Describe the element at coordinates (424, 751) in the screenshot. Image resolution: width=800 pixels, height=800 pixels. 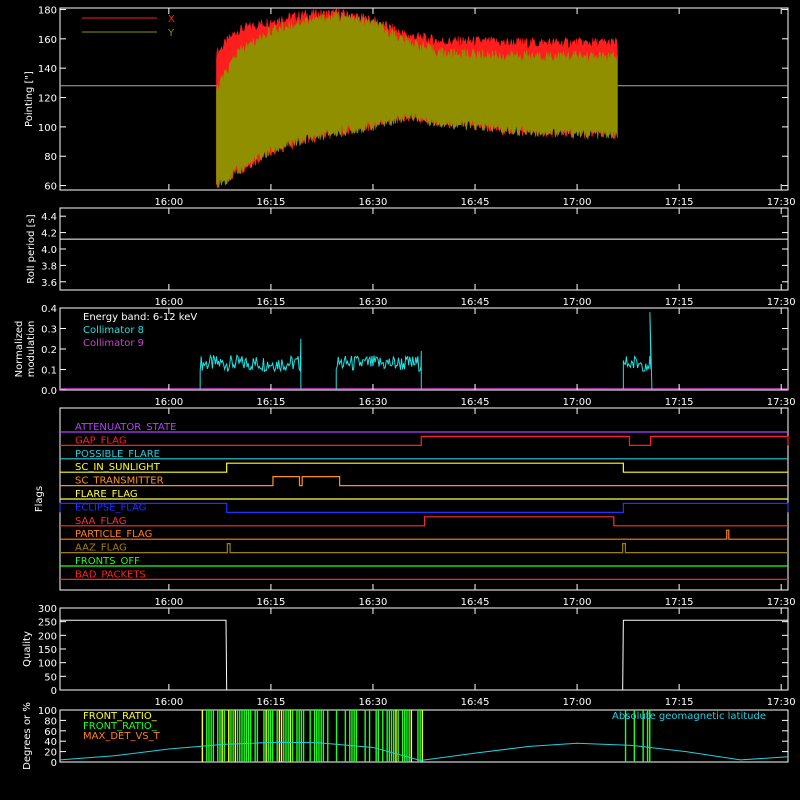
I see `geomagnetic-latitude-curve` at that location.